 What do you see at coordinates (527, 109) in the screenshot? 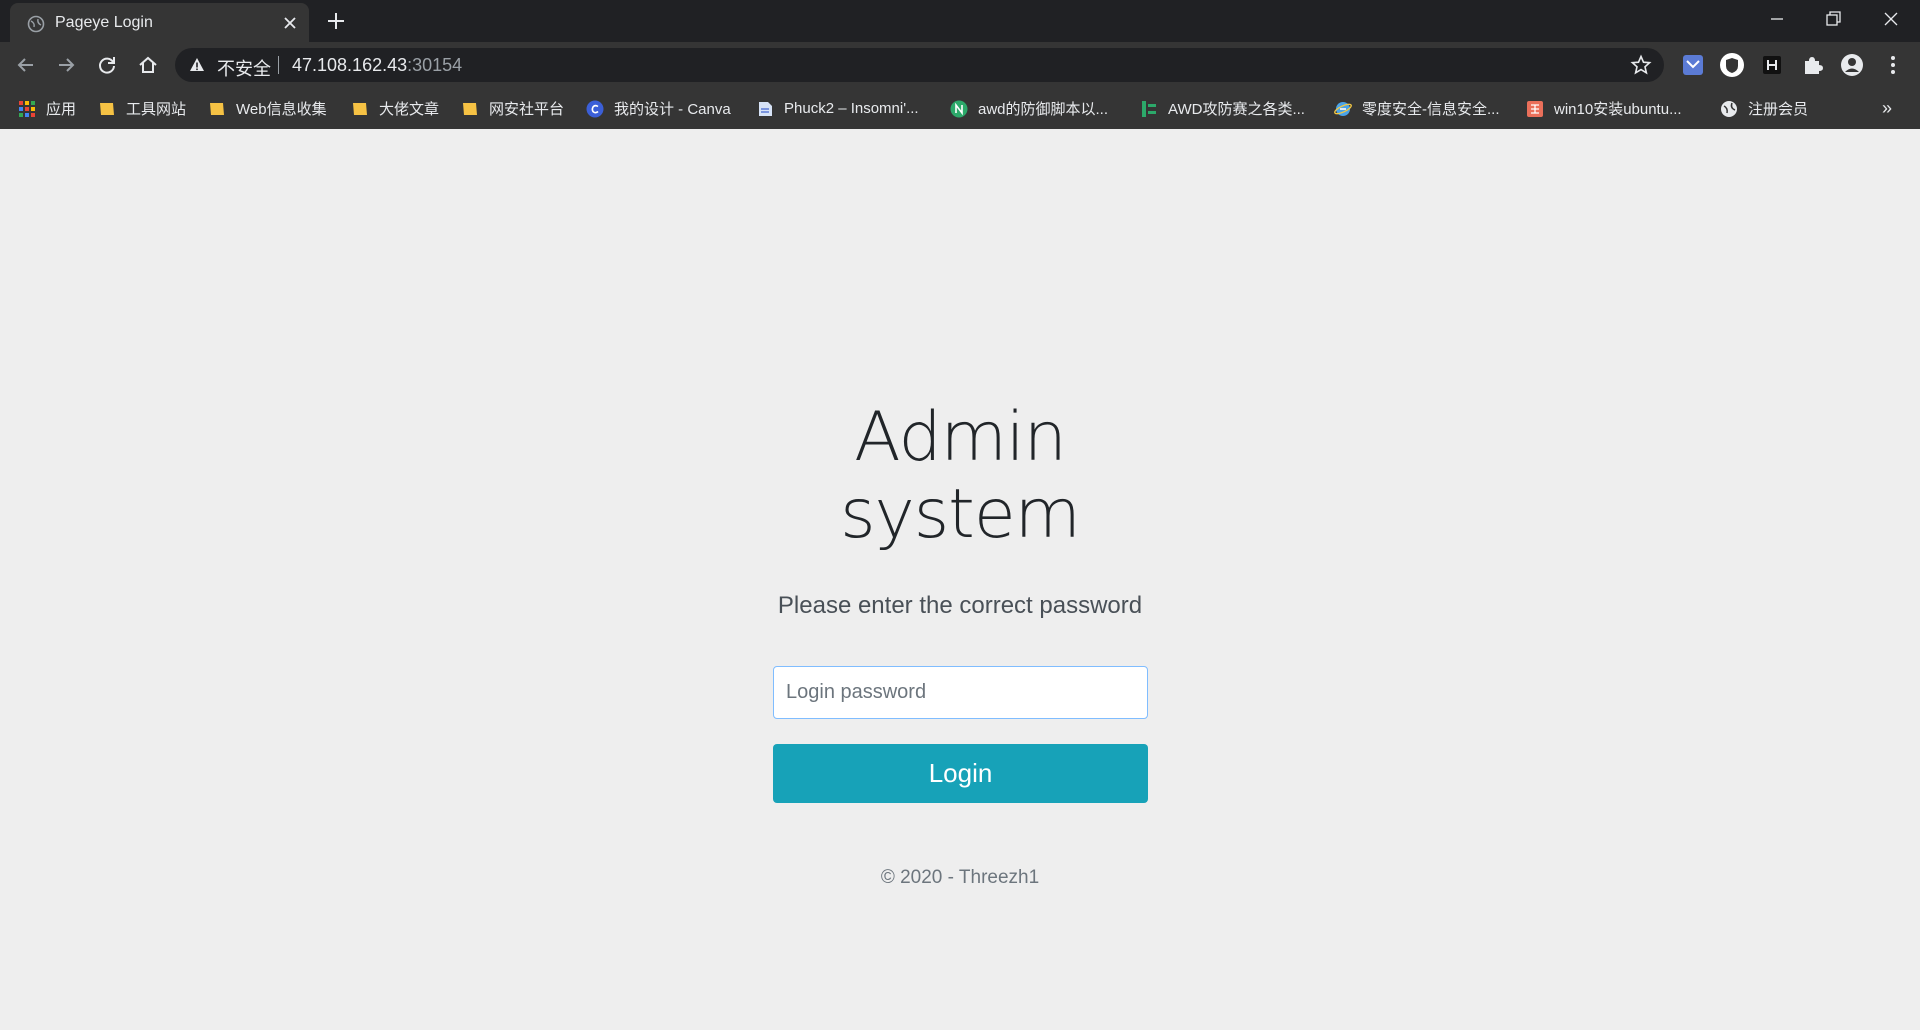
I see `bookmark-label: 网安社平台` at bounding box center [527, 109].